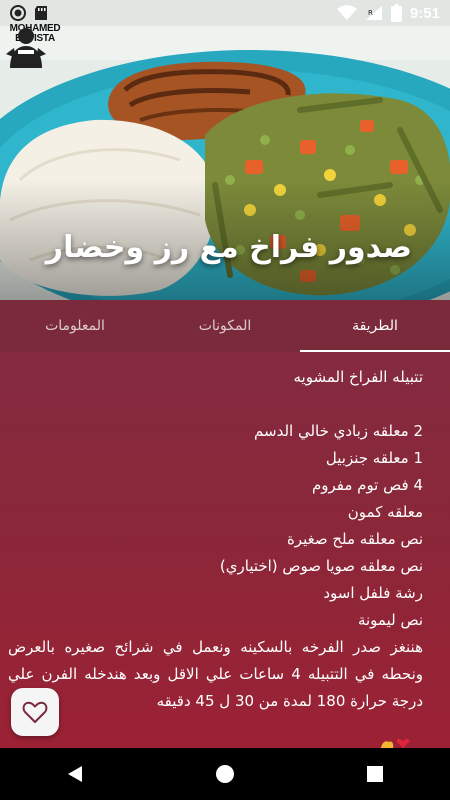 The height and width of the screenshot is (800, 450). I want to click on favorite-button, so click(35, 712).